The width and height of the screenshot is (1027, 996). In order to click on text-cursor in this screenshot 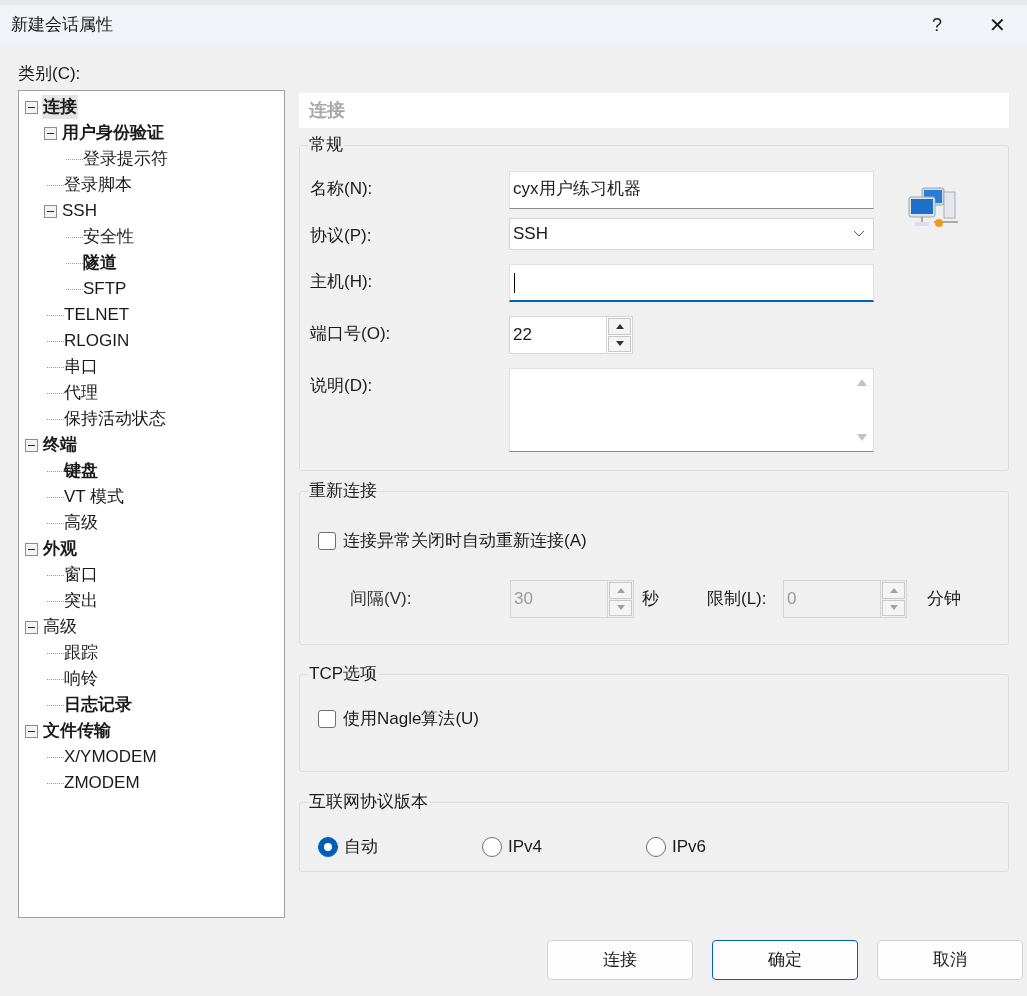, I will do `click(514, 282)`.